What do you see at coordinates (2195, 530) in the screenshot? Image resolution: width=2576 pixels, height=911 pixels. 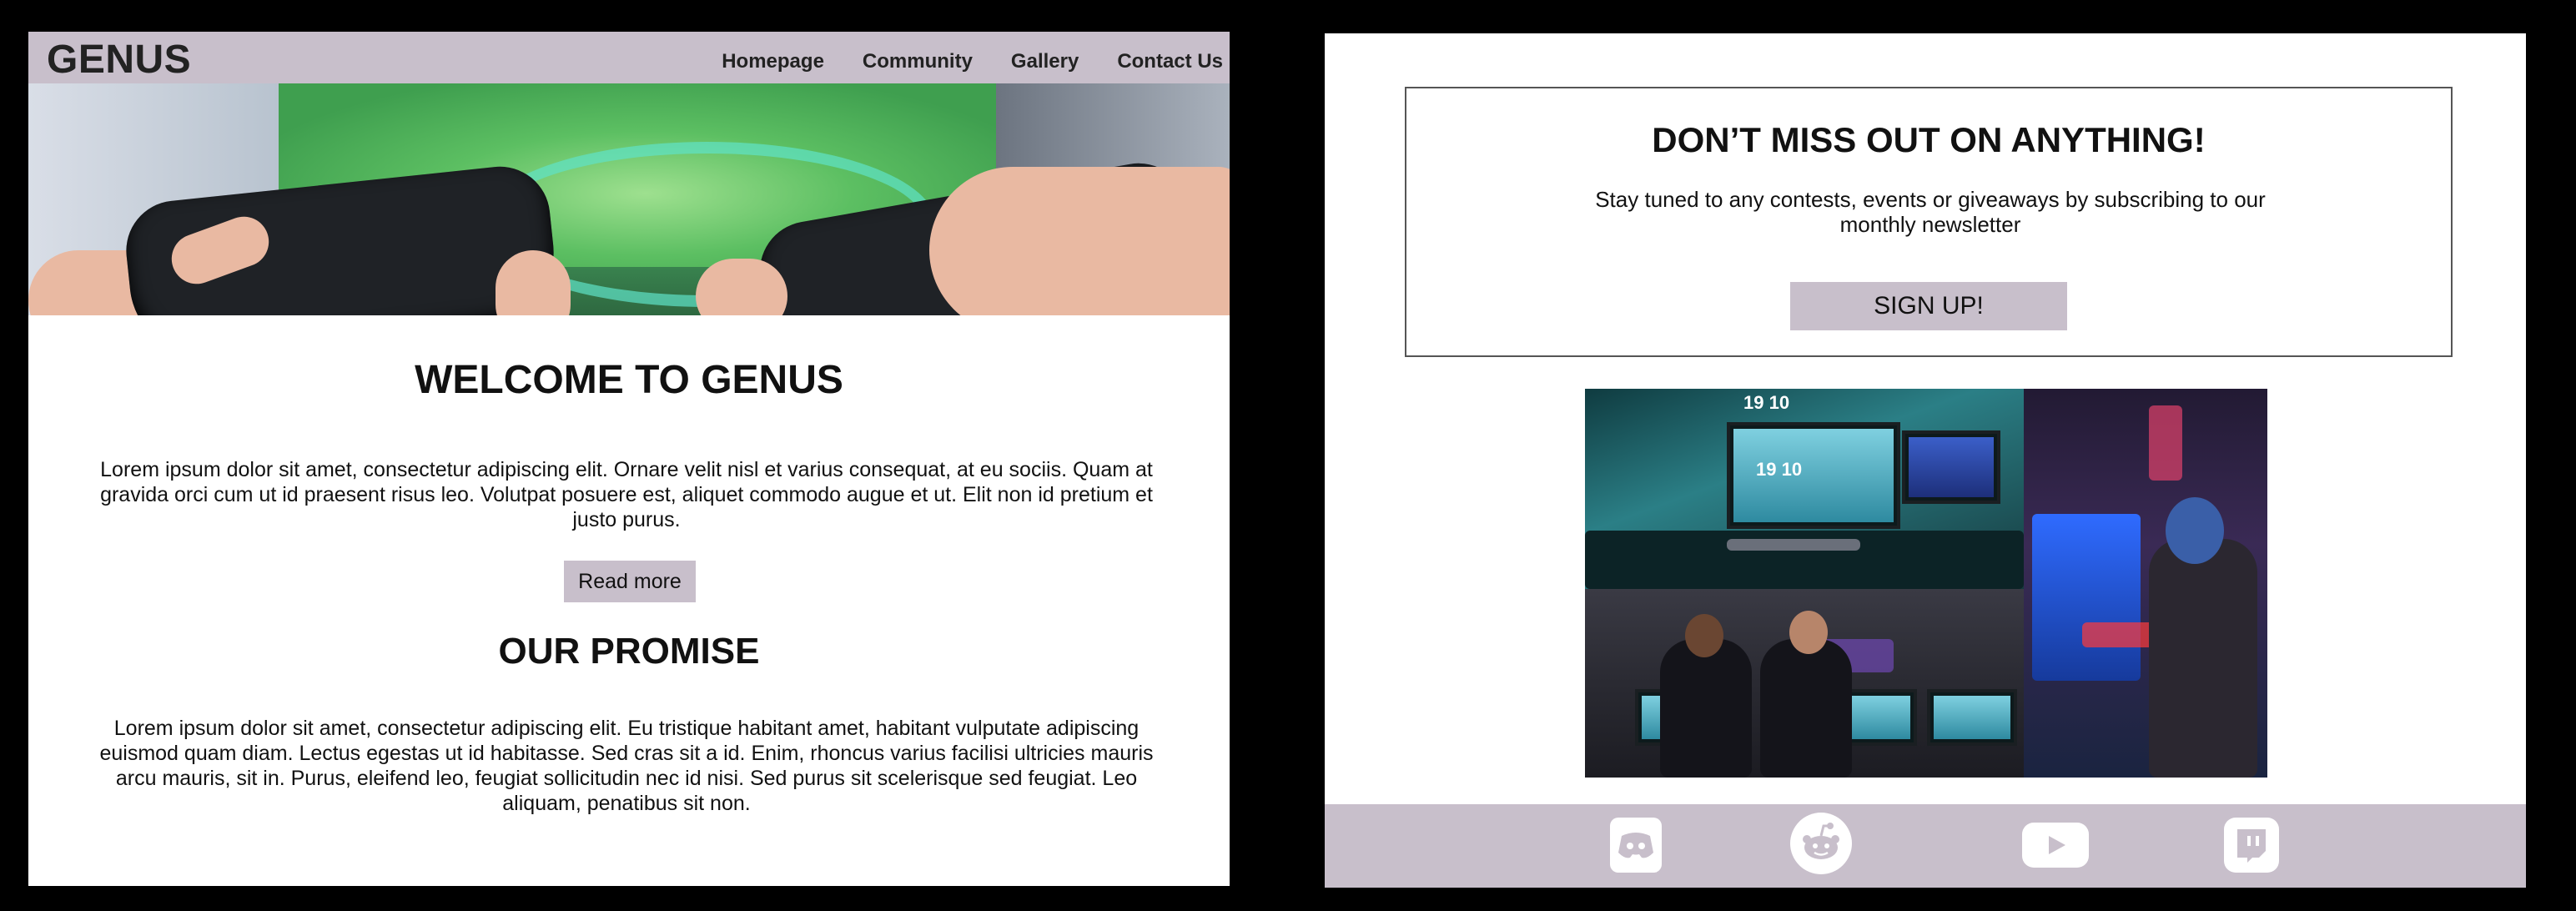 I see `gamer-girl-head` at bounding box center [2195, 530].